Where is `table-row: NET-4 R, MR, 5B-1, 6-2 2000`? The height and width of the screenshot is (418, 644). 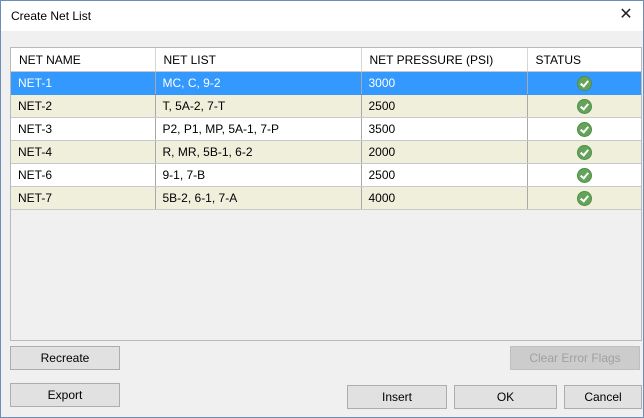 table-row: NET-4 R, MR, 5B-1, 6-2 2000 is located at coordinates (326, 152).